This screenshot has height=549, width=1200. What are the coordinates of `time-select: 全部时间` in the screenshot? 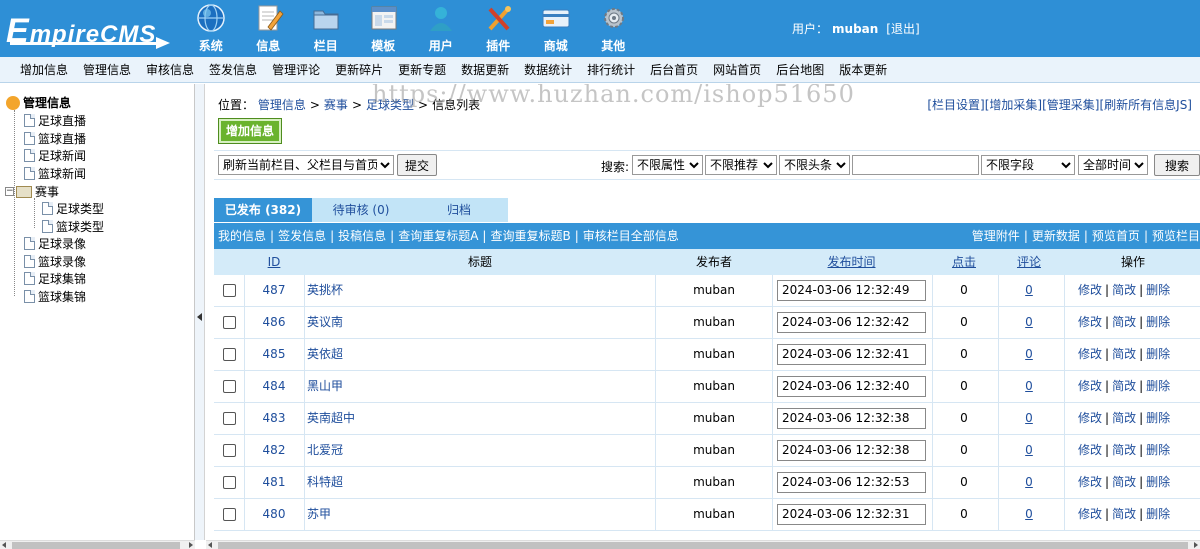 It's located at (1113, 165).